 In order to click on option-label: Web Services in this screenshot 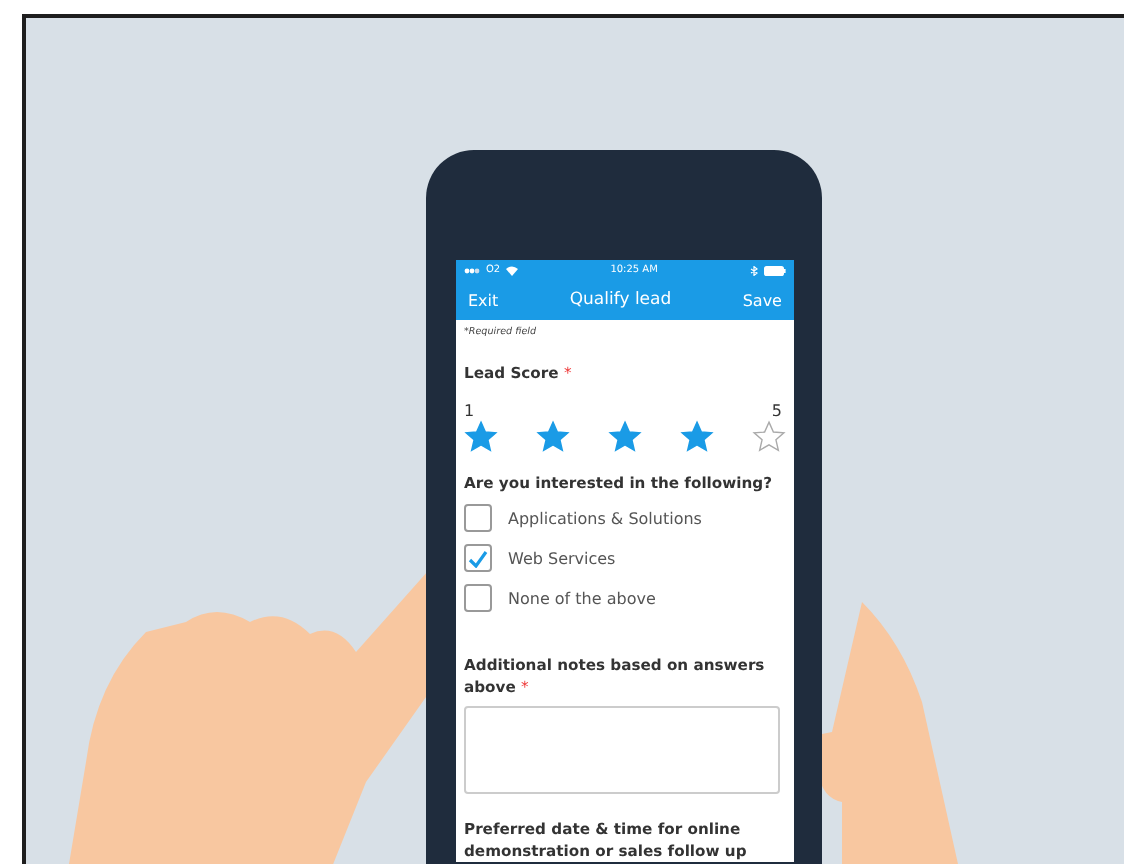, I will do `click(562, 558)`.